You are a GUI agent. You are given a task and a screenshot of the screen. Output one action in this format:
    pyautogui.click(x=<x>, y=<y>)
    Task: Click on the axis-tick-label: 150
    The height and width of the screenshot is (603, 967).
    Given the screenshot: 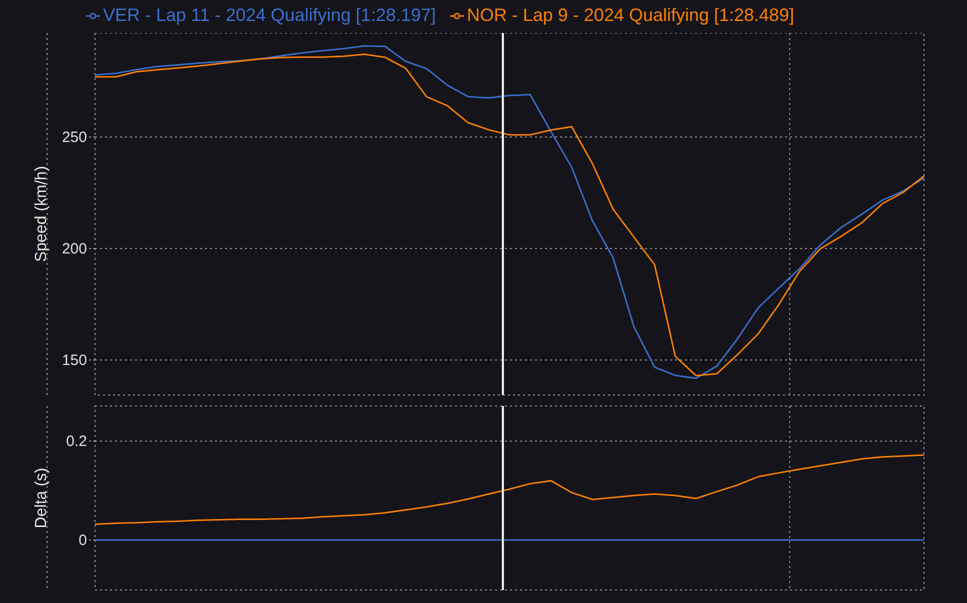 What is the action you would take?
    pyautogui.click(x=74, y=360)
    